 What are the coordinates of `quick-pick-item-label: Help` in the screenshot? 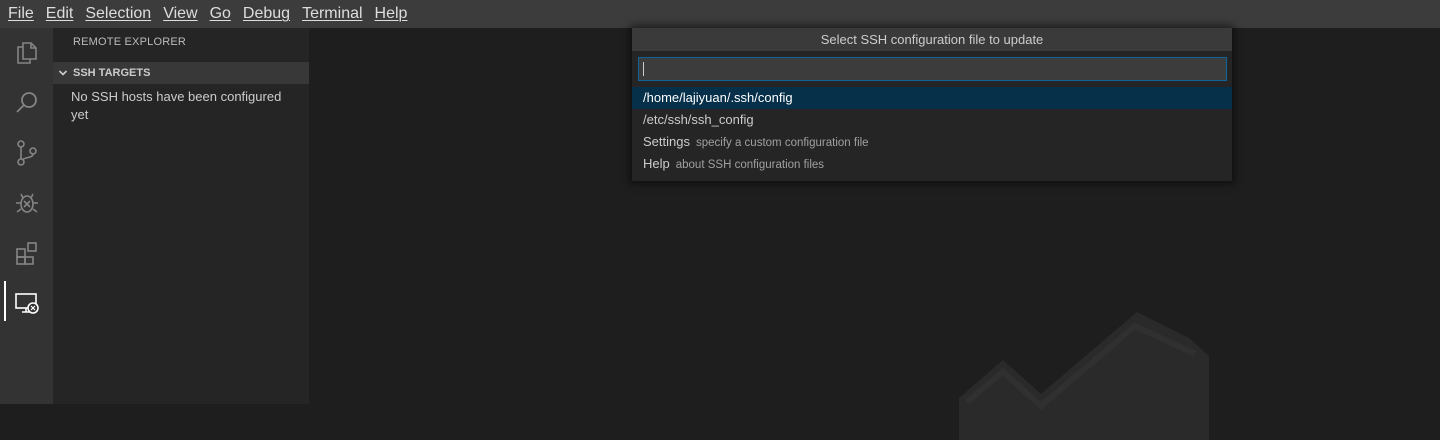 It's located at (656, 163).